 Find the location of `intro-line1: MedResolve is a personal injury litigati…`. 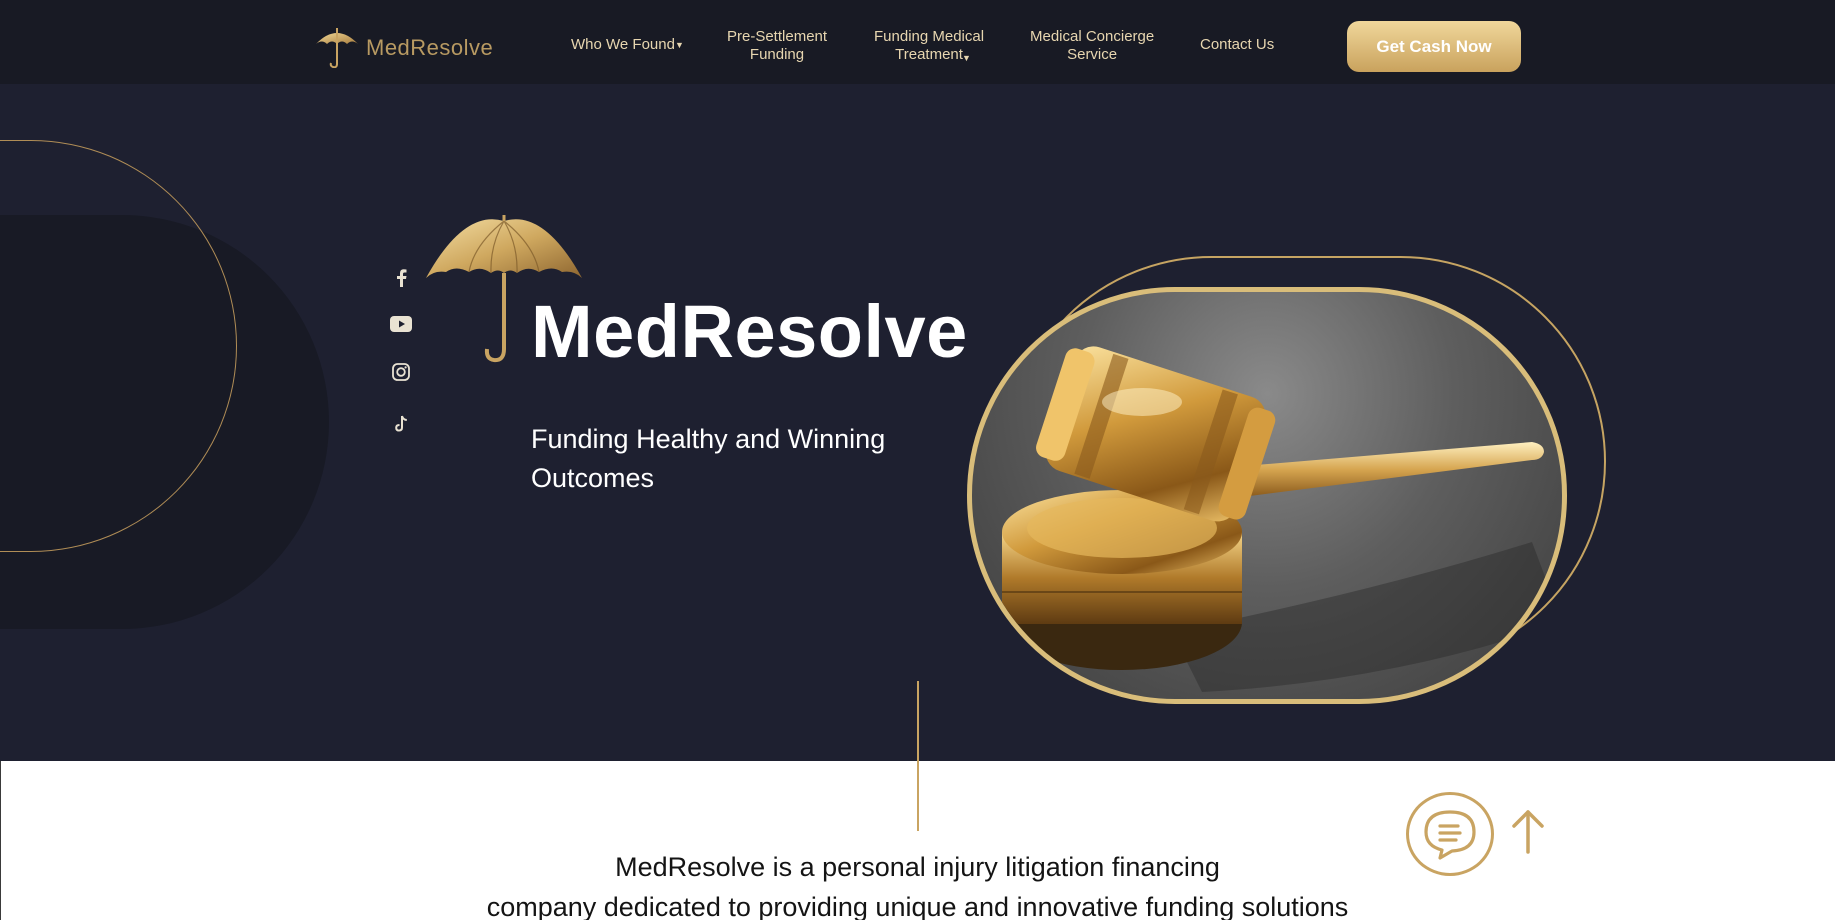

intro-line1: MedResolve is a personal injury litigati… is located at coordinates (917, 867).